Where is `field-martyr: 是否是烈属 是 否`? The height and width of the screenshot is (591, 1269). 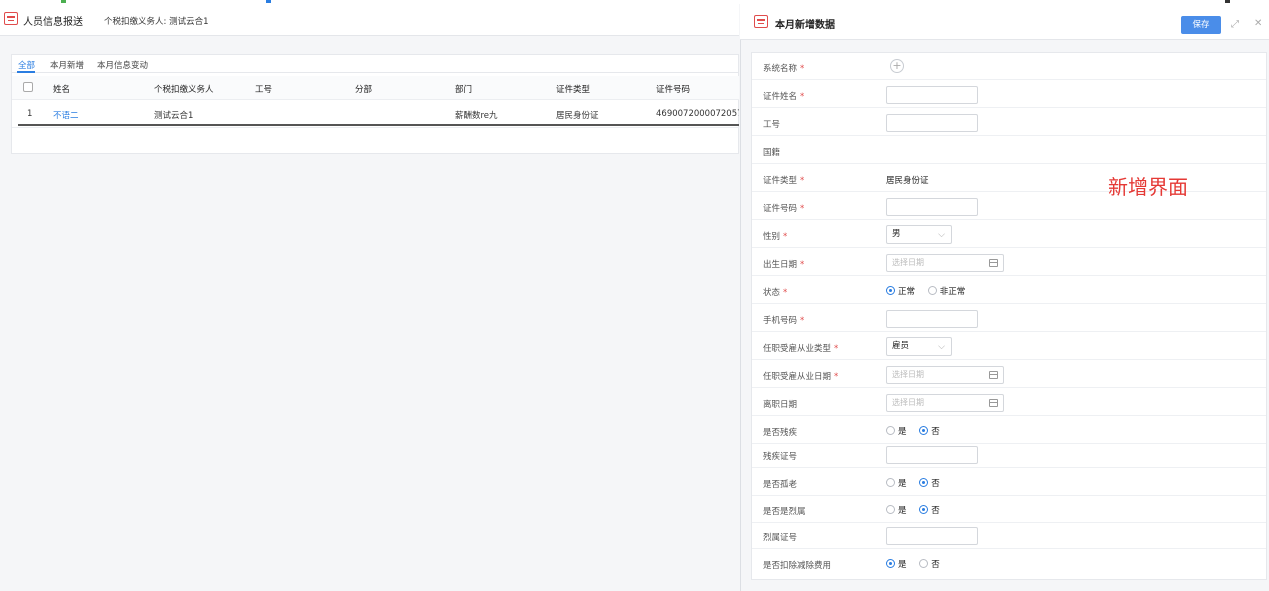 field-martyr: 是否是烈属 是 否 is located at coordinates (1009, 509).